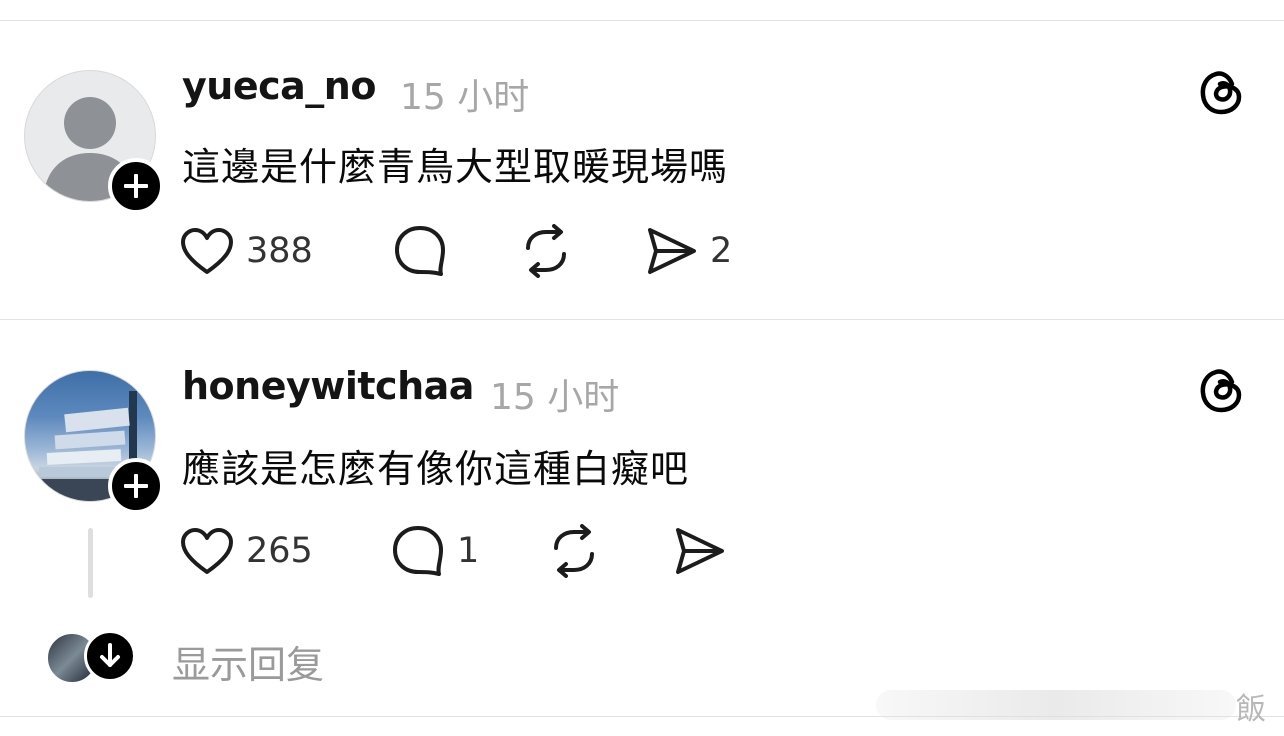  What do you see at coordinates (468, 551) in the screenshot?
I see `reply-count: 1` at bounding box center [468, 551].